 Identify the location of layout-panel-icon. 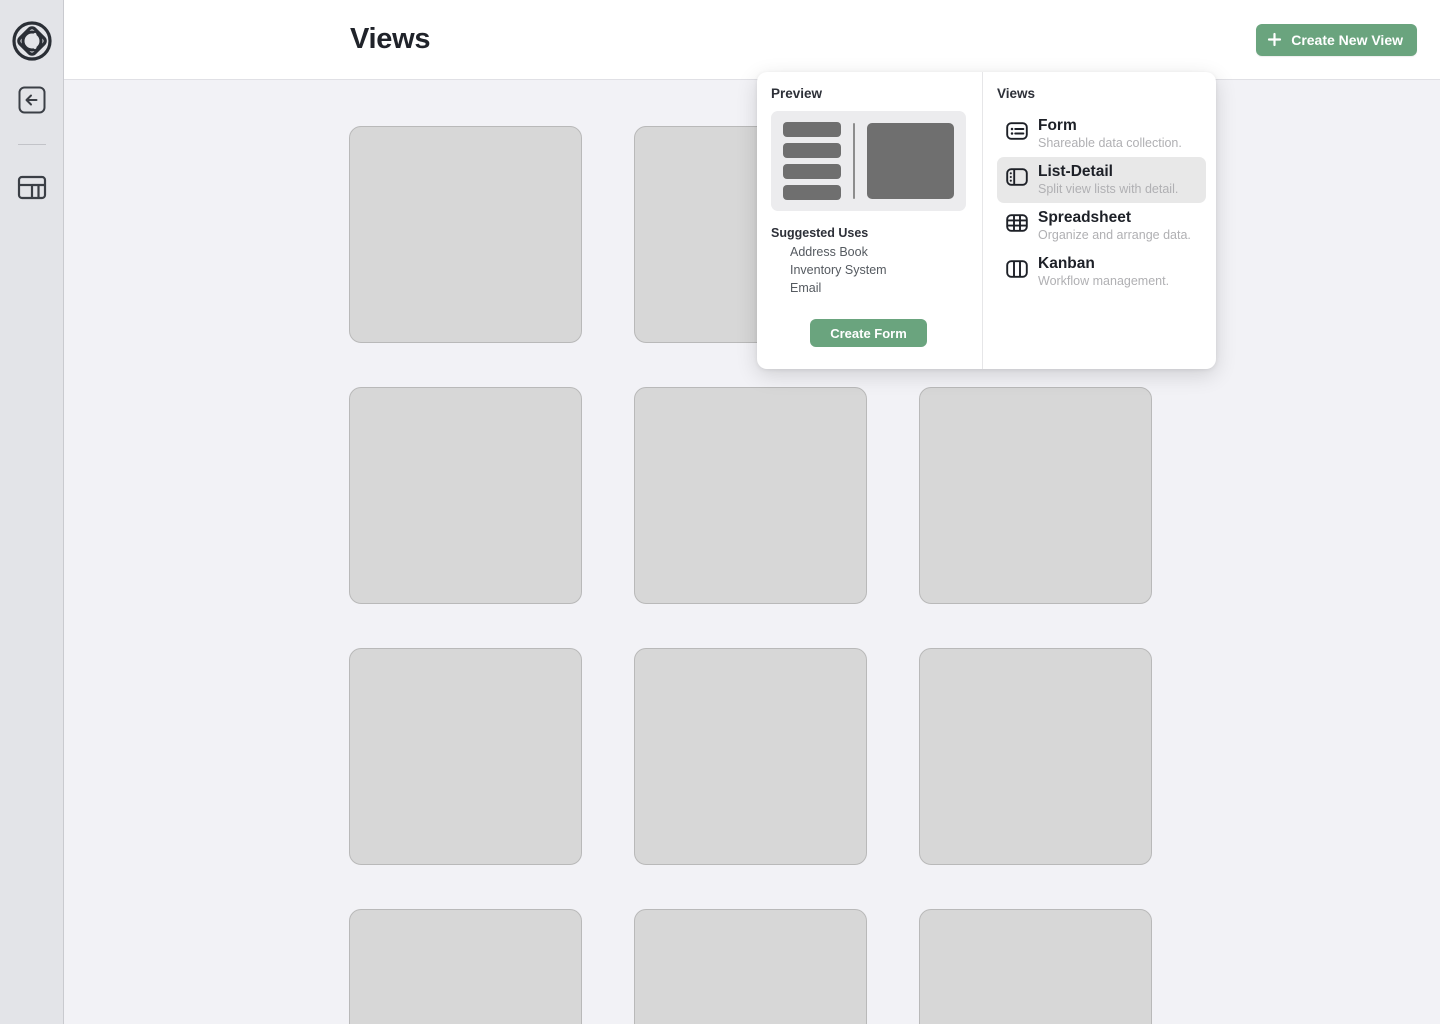
(31, 187).